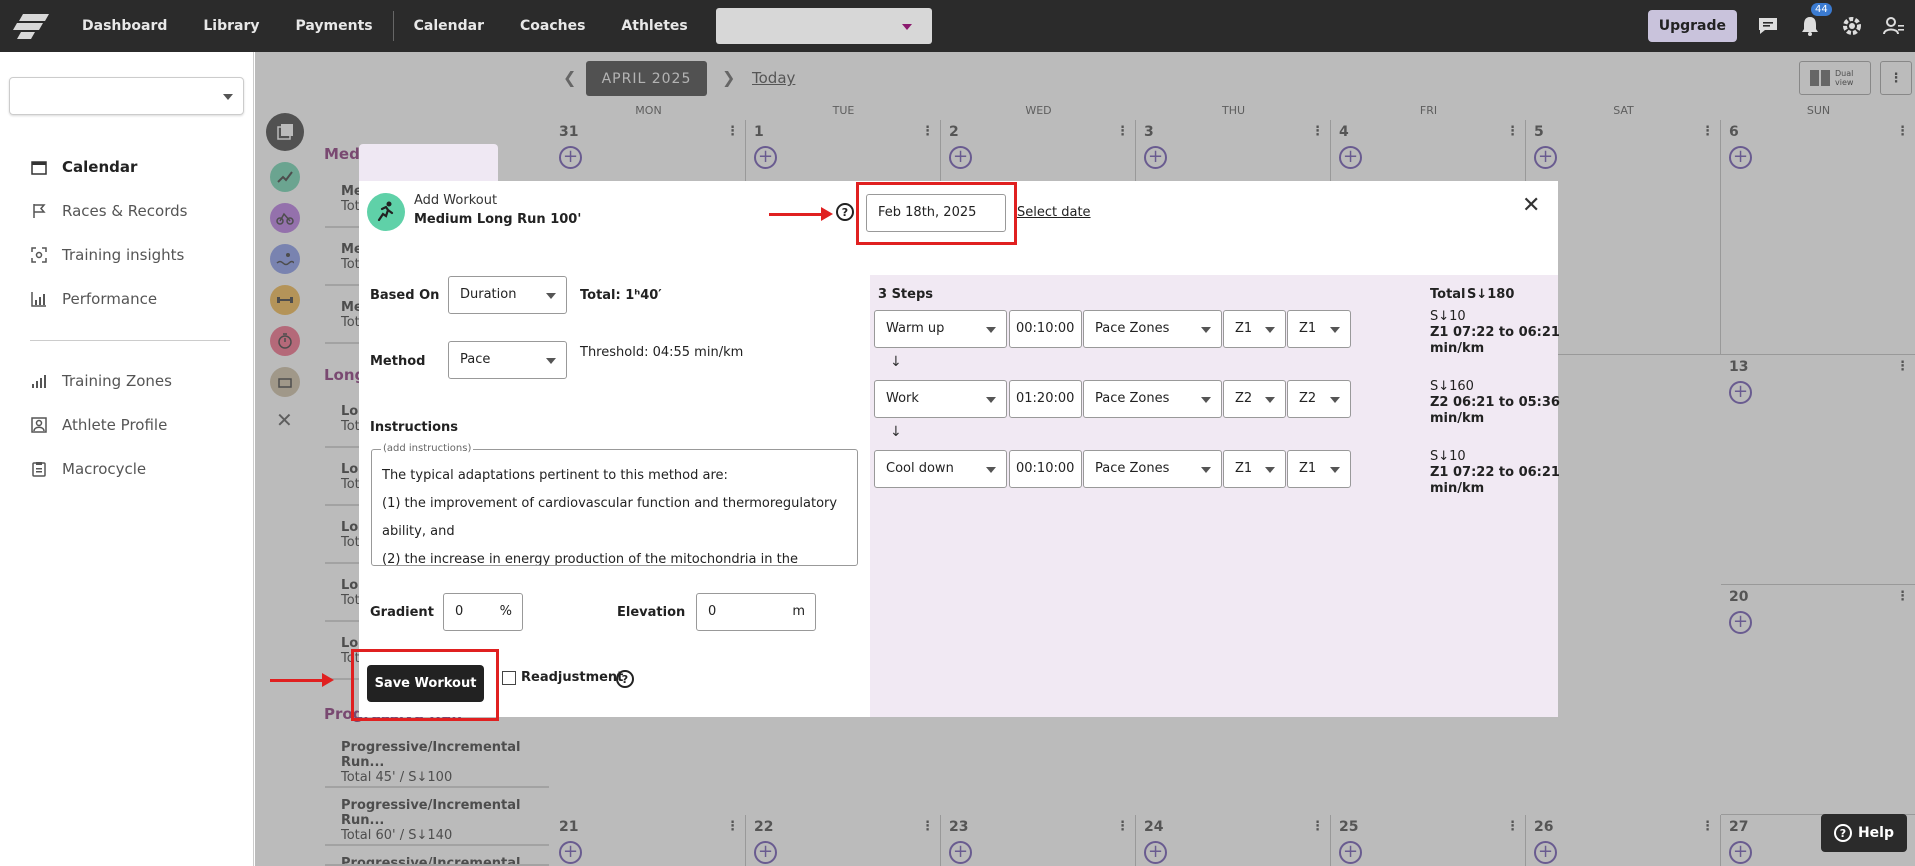  I want to click on gear-icon, so click(1852, 26).